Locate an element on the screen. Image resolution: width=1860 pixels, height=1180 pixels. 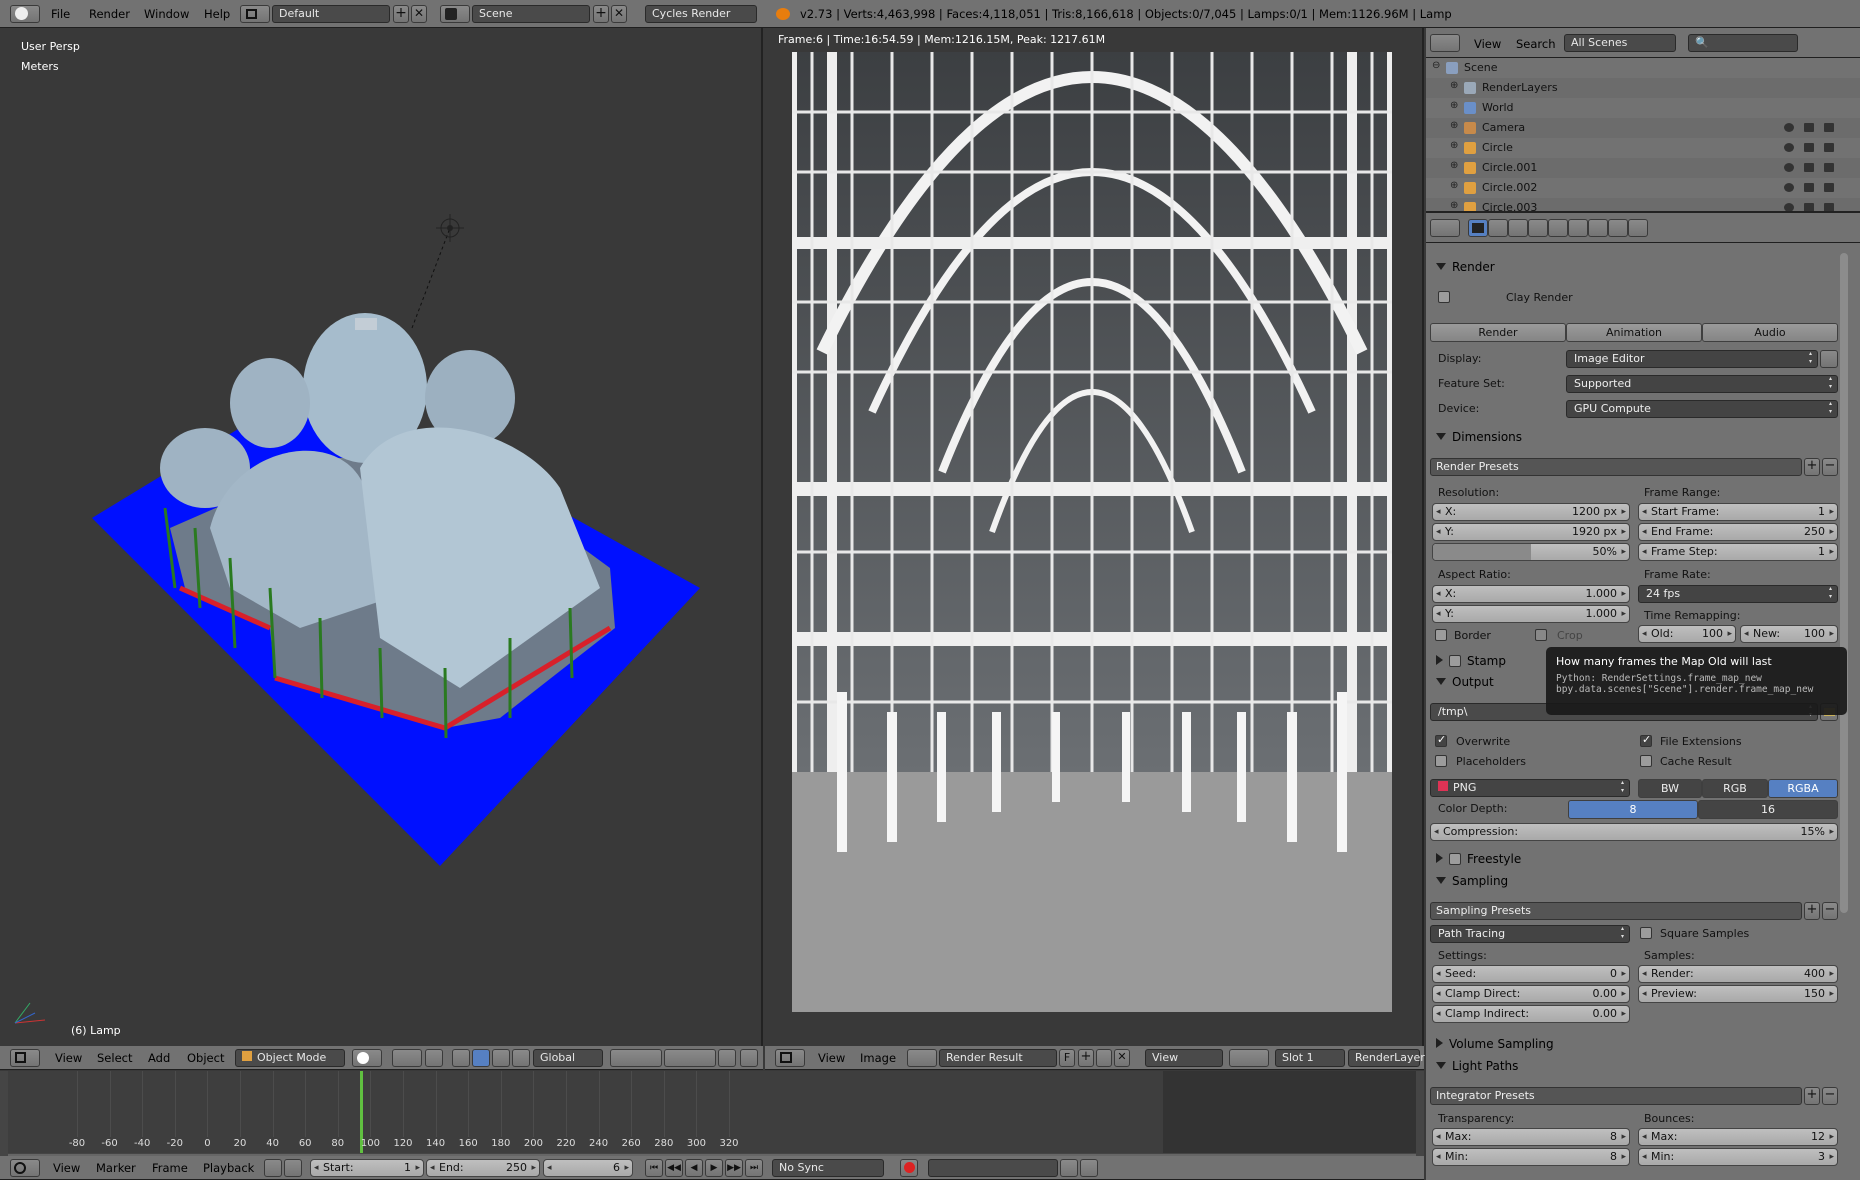
cache-result-checkbox is located at coordinates (1646, 761).